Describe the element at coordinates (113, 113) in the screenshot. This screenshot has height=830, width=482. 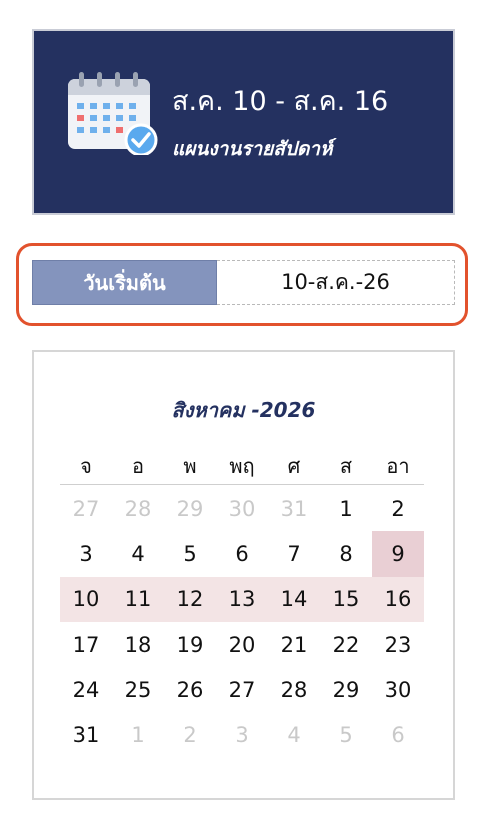
I see `calendar-check-icon` at that location.